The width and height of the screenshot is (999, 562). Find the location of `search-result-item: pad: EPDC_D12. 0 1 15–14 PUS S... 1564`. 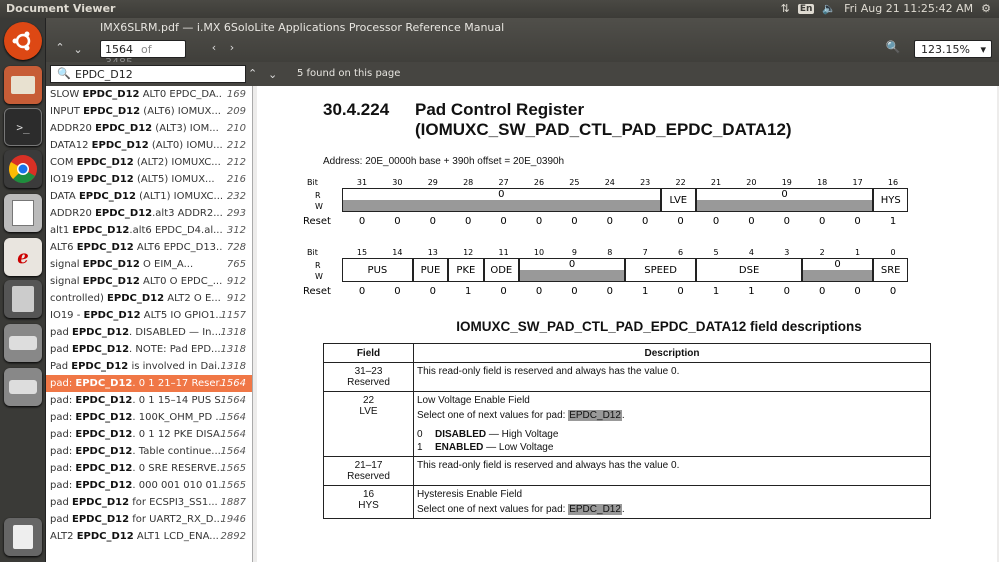

search-result-item: pad: EPDC_D12. 0 1 15–14 PUS S... 1564 is located at coordinates (149, 400).